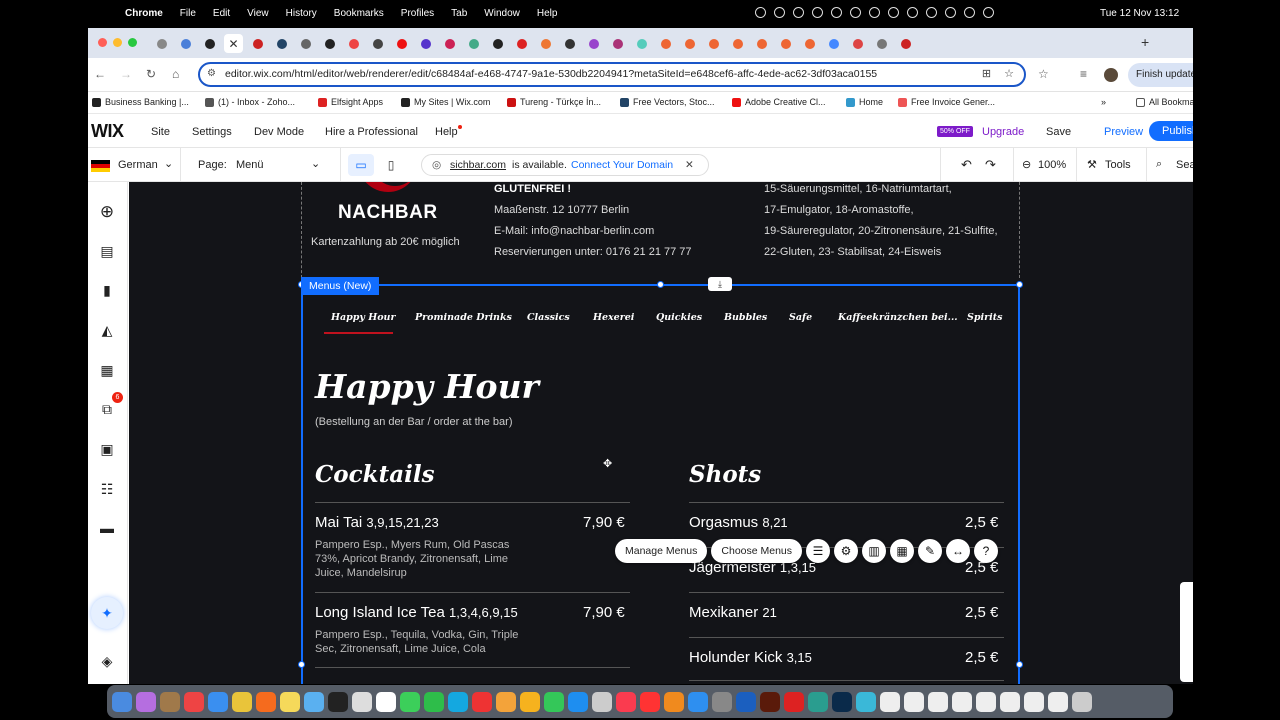 The height and width of the screenshot is (720, 1280). I want to click on control-center-icon, so click(969, 12).